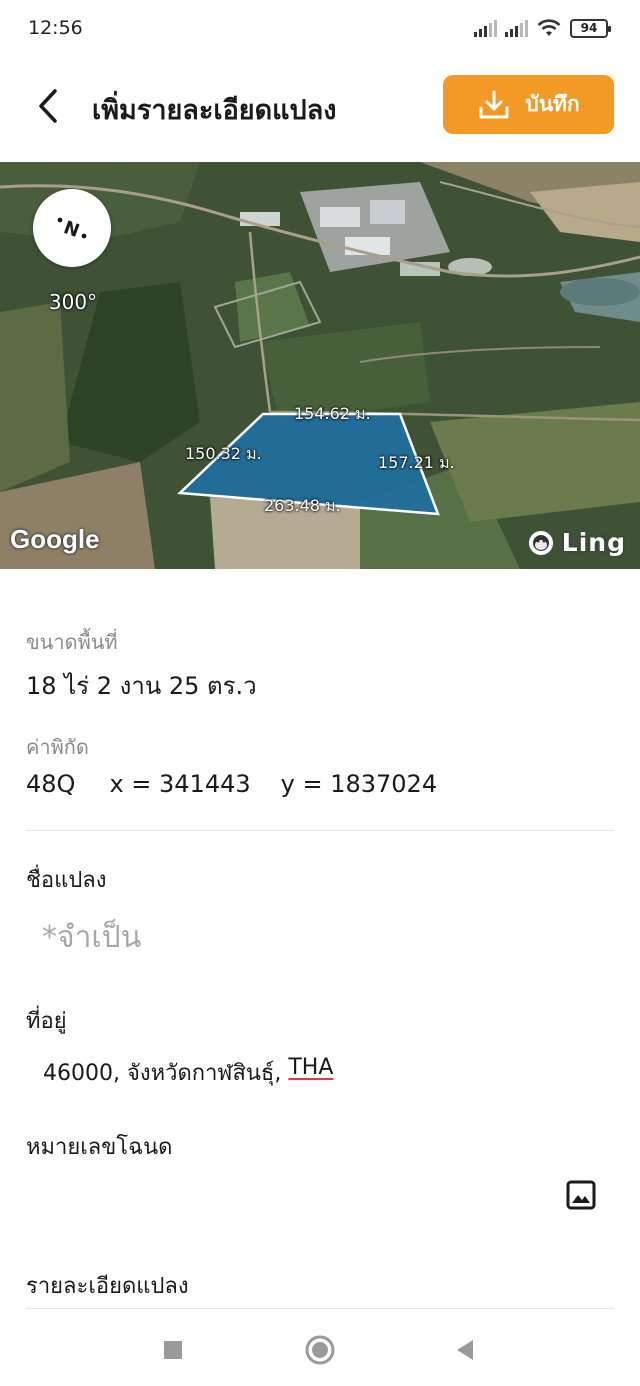  What do you see at coordinates (99, 1147) in the screenshot?
I see `deed-number-label: หมายเลขโฉนด` at bounding box center [99, 1147].